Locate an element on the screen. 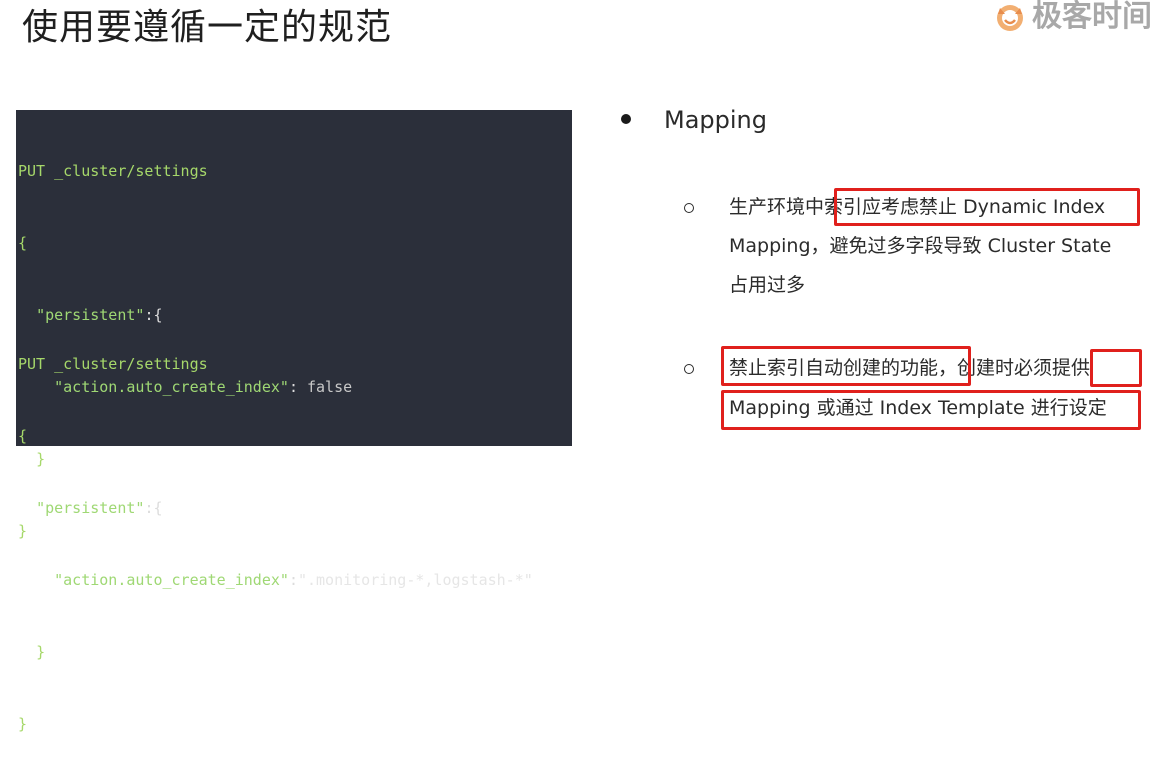 The image size is (1160, 784). json-brace: } is located at coordinates (41, 652).